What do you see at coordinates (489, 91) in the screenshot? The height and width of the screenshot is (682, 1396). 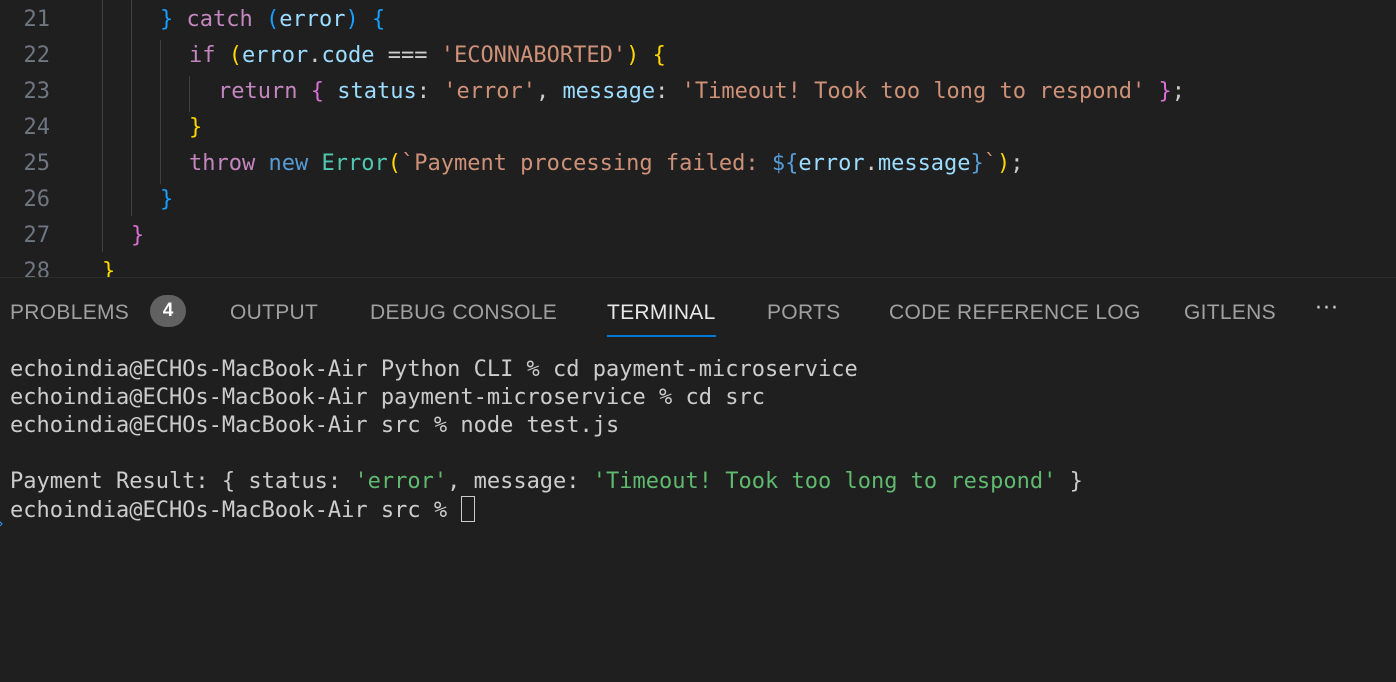 I see `code-token: 'error'` at bounding box center [489, 91].